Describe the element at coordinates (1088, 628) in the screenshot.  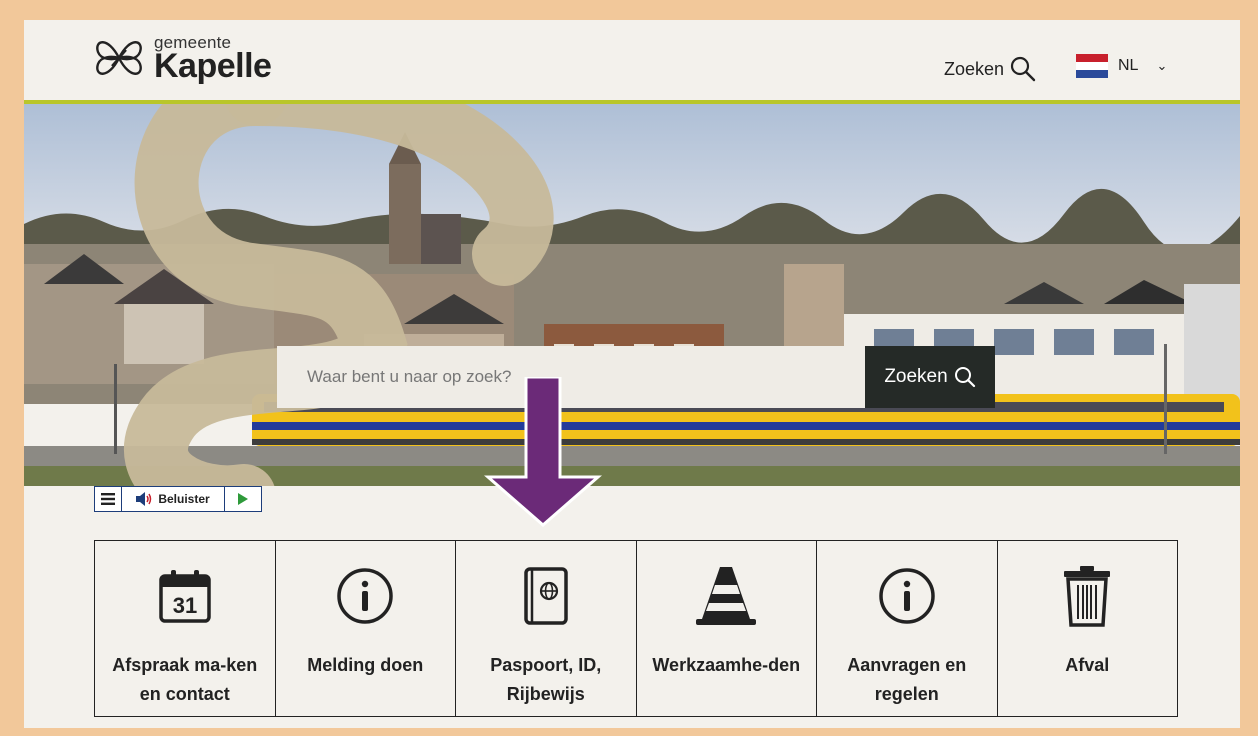
I see `tile-afval: Afval` at that location.